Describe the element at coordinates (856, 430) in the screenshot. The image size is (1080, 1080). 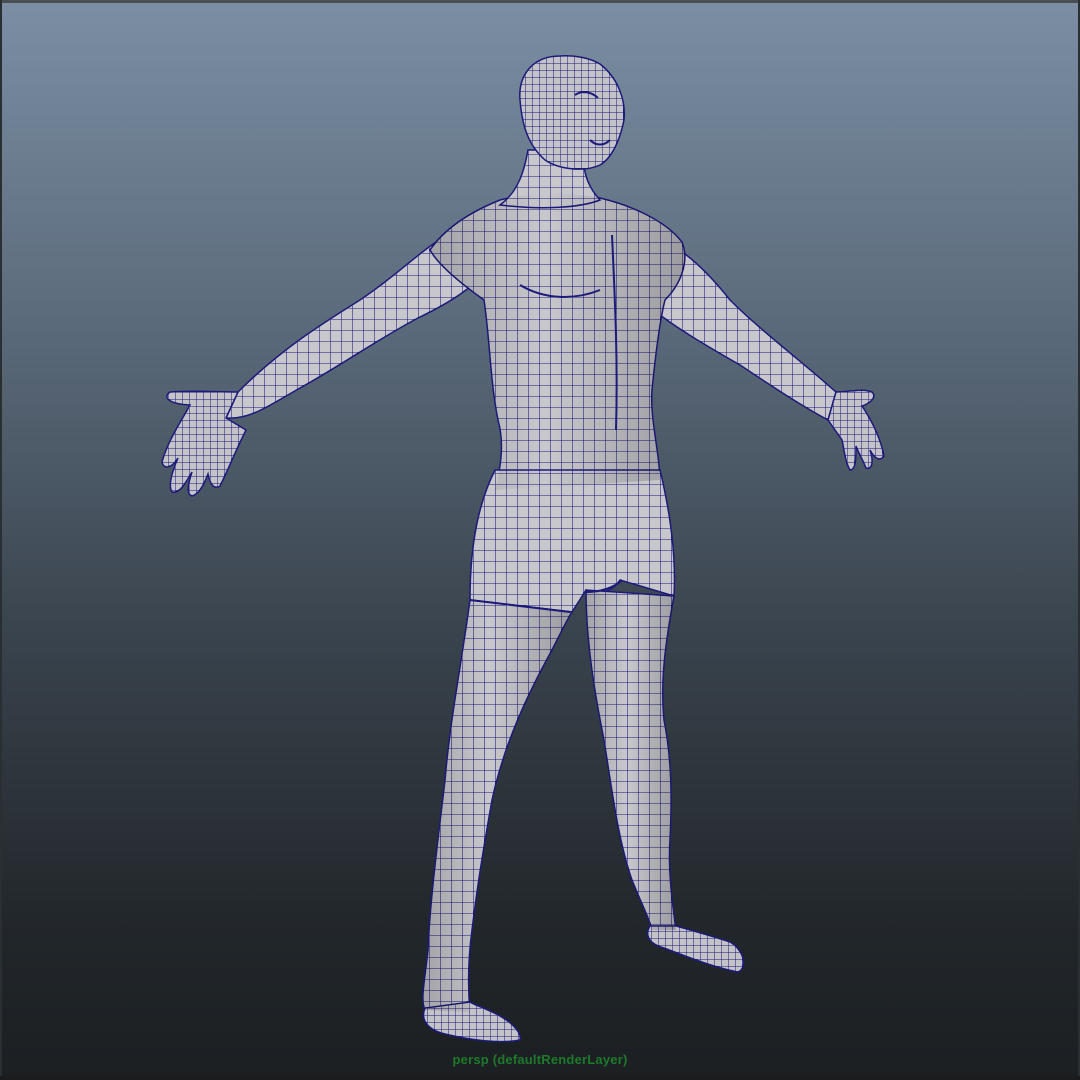
I see `right-hand-mesh` at that location.